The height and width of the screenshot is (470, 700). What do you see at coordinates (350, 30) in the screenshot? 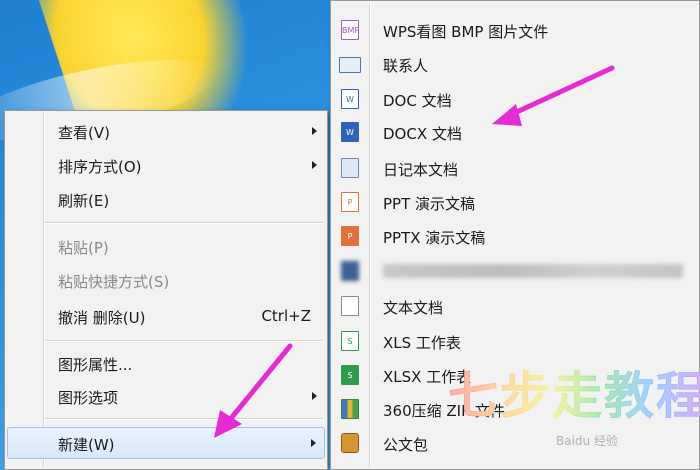
I see `bmp-file-icon: BMP` at bounding box center [350, 30].